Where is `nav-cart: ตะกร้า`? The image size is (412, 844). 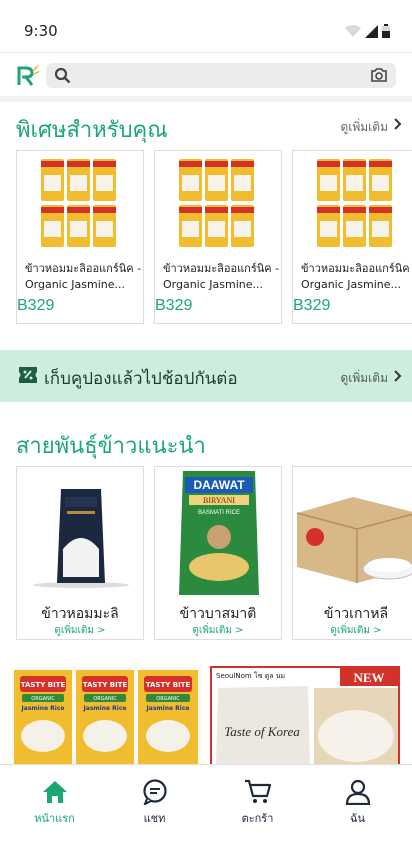
nav-cart: ตะกร้า is located at coordinates (257, 800).